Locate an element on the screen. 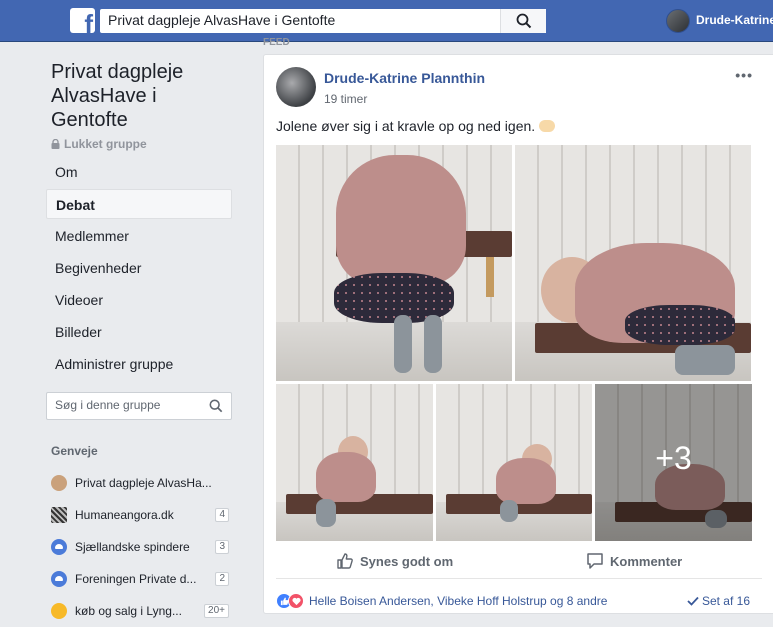 The image size is (773, 627). more-options-icon: ••• is located at coordinates (744, 75).